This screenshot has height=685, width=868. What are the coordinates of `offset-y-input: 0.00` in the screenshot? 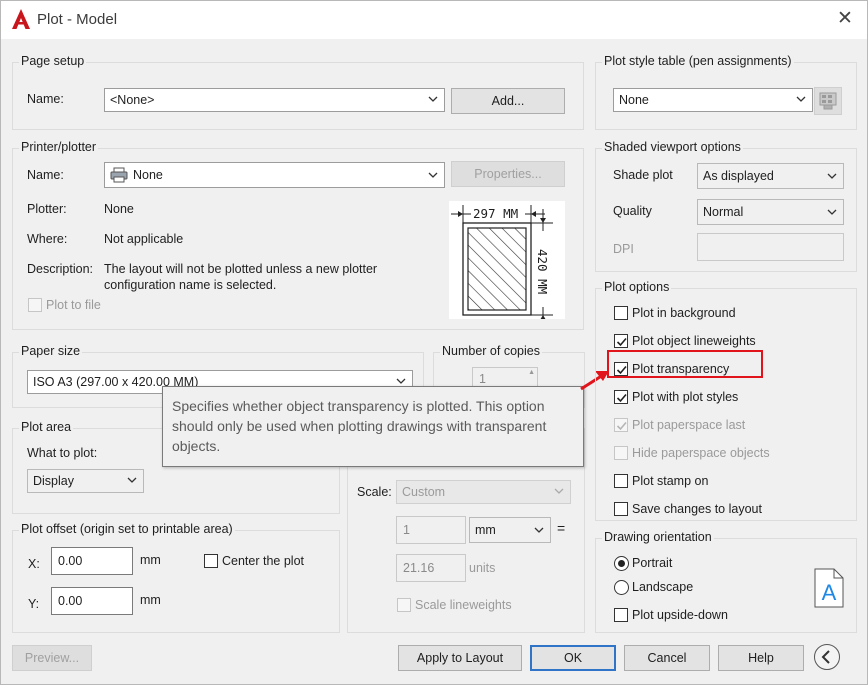 It's located at (92, 601).